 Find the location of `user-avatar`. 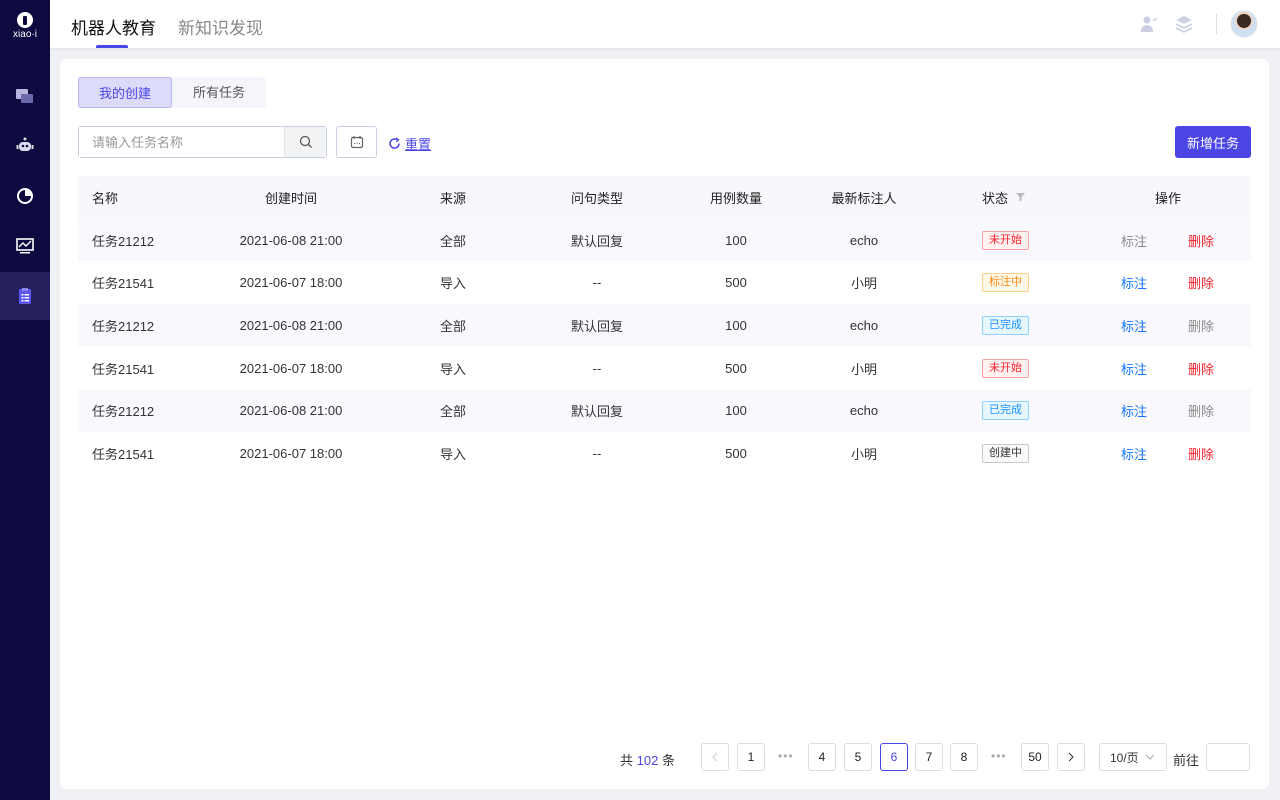

user-avatar is located at coordinates (1244, 24).